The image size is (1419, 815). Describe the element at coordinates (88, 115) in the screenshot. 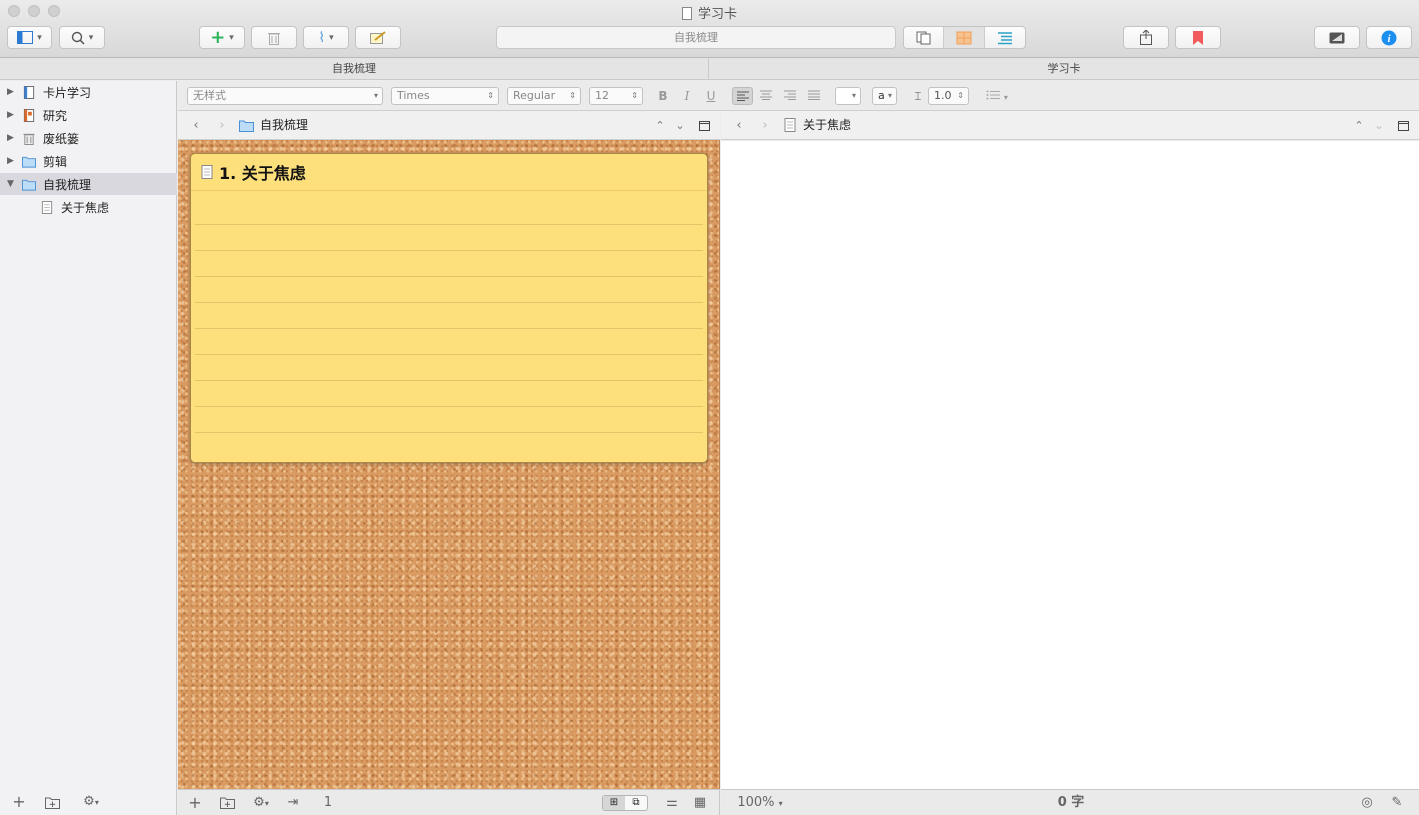

I see `binder-item-research: ▶ 研究` at that location.